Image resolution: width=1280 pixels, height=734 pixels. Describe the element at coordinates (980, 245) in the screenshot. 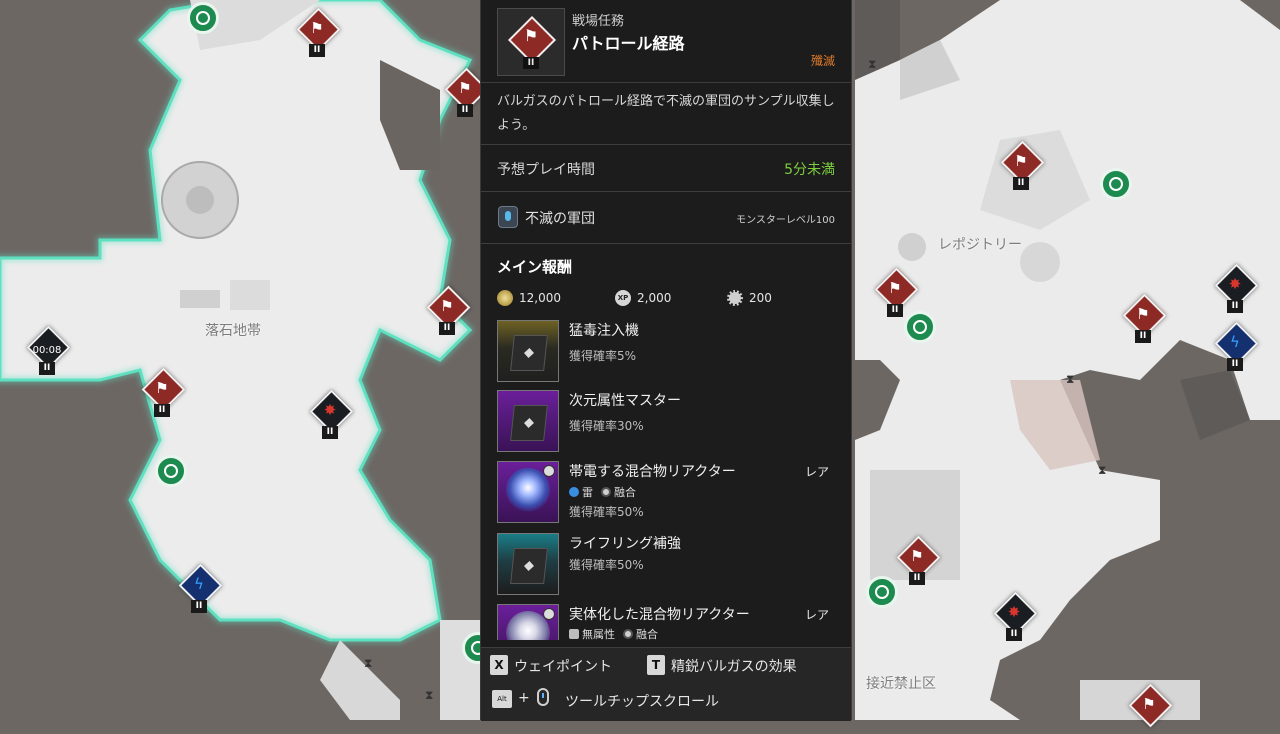

I see `map-label-repository: レポジトリー` at that location.